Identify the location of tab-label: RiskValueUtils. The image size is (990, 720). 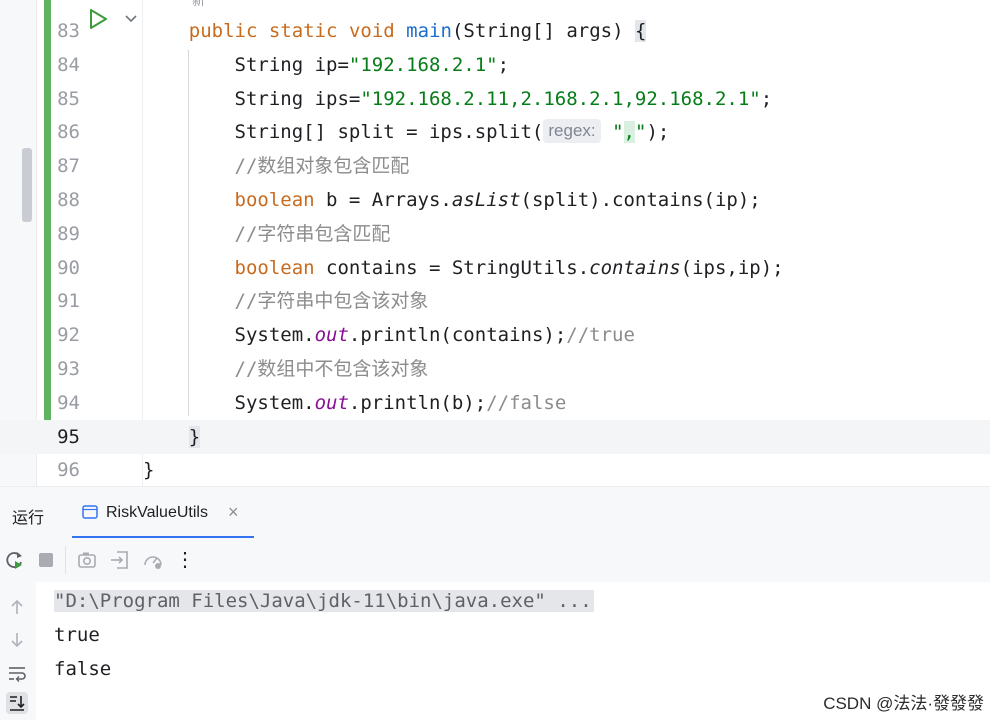
(157, 512).